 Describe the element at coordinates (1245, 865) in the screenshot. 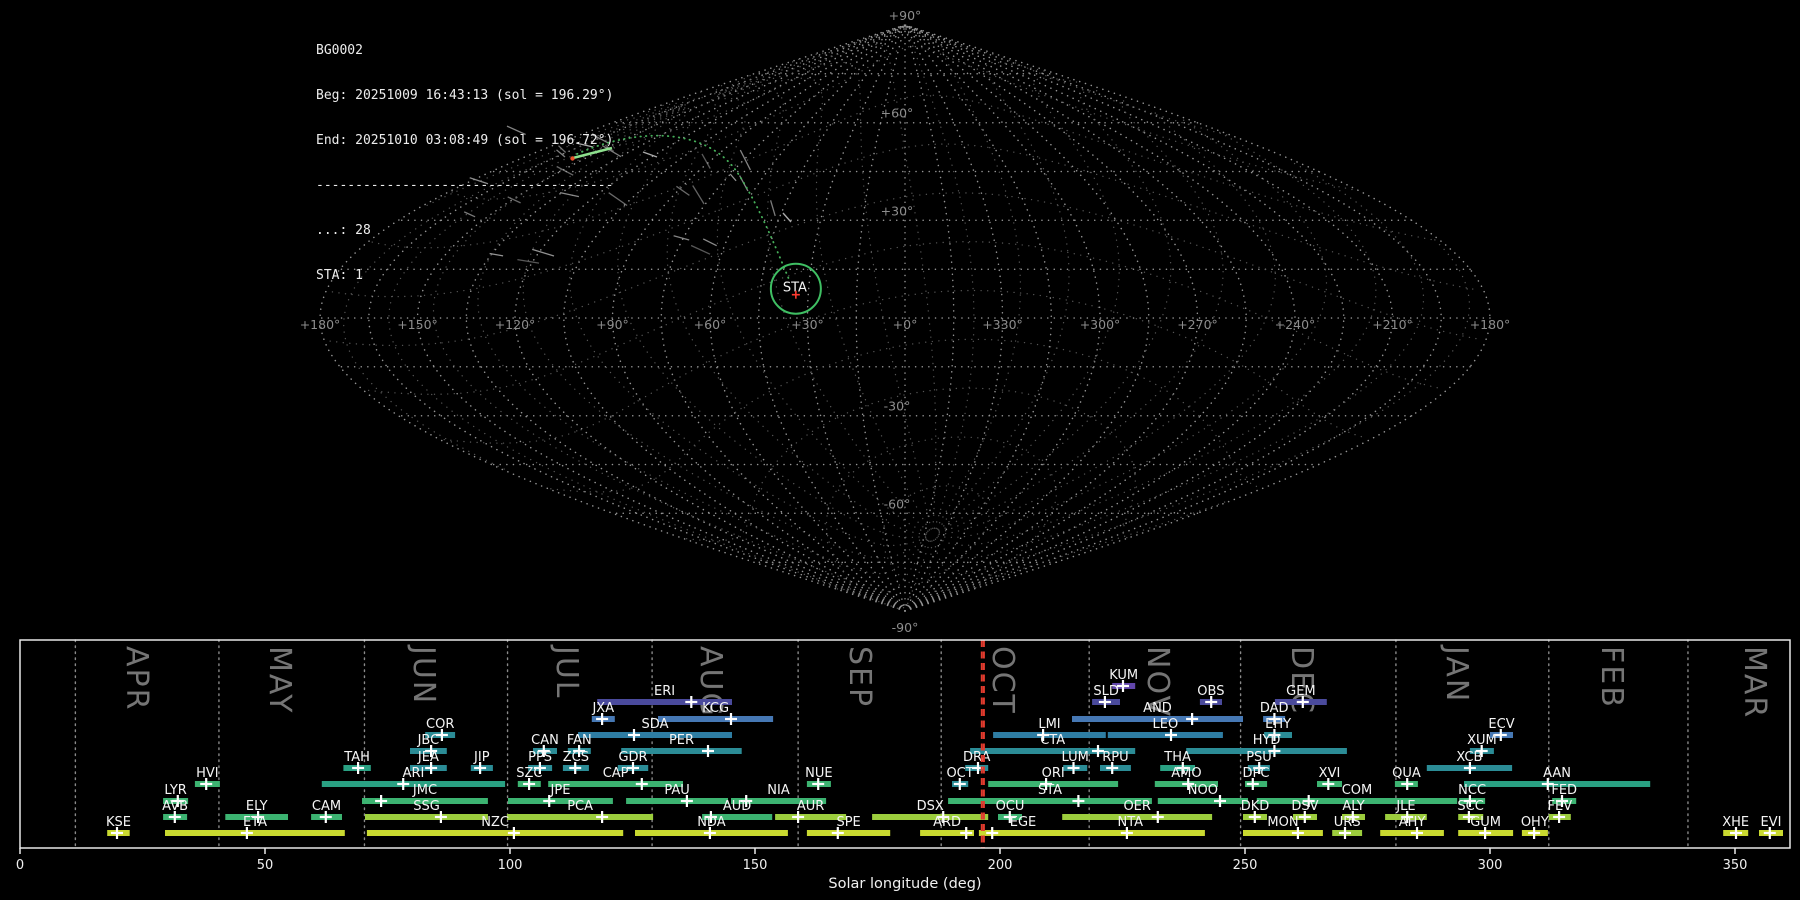

I see `svg-text: 250` at that location.